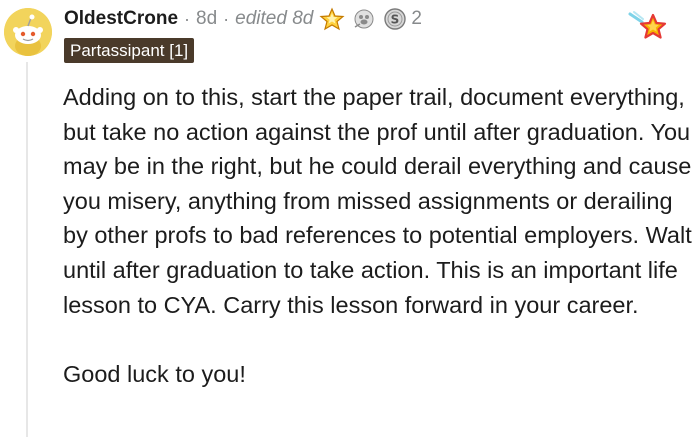  What do you see at coordinates (649, 28) in the screenshot?
I see `star-badge-icon` at bounding box center [649, 28].